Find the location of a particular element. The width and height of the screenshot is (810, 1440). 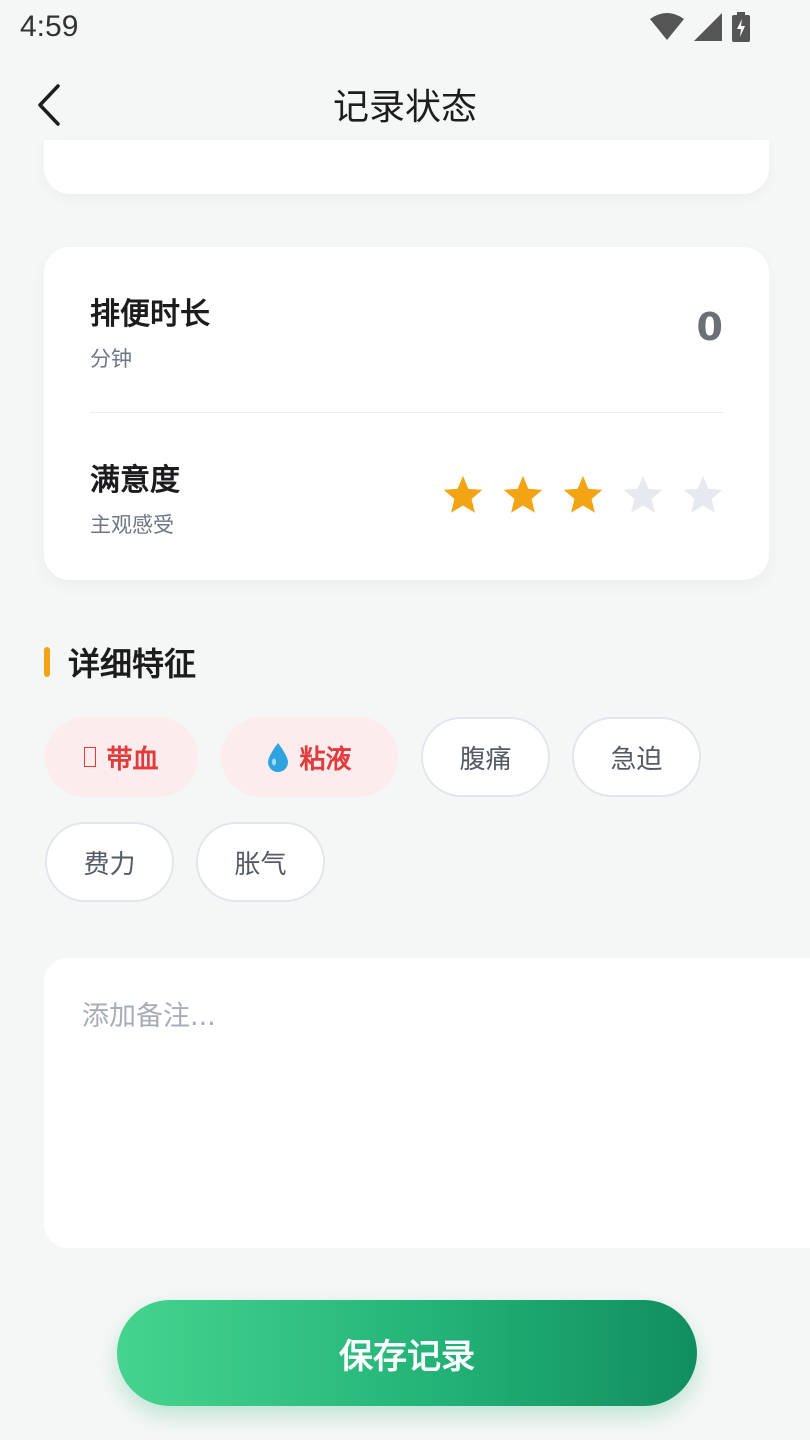

tag-label: 腹痛 is located at coordinates (485, 759).